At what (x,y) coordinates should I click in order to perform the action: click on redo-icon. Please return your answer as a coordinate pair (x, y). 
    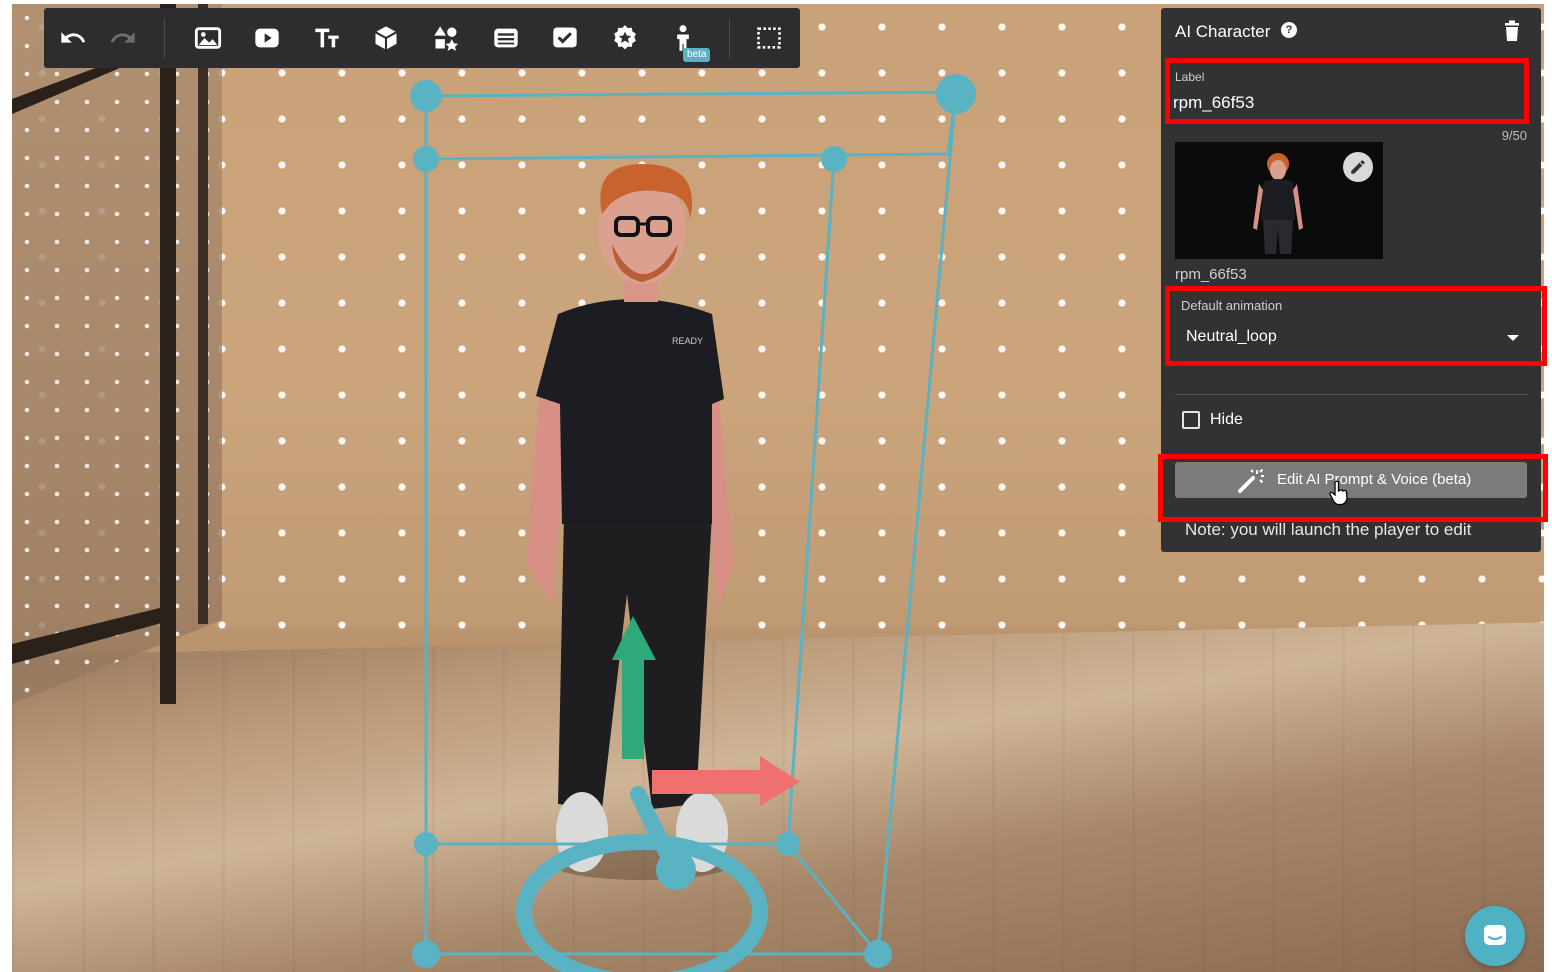
    Looking at the image, I should click on (122, 37).